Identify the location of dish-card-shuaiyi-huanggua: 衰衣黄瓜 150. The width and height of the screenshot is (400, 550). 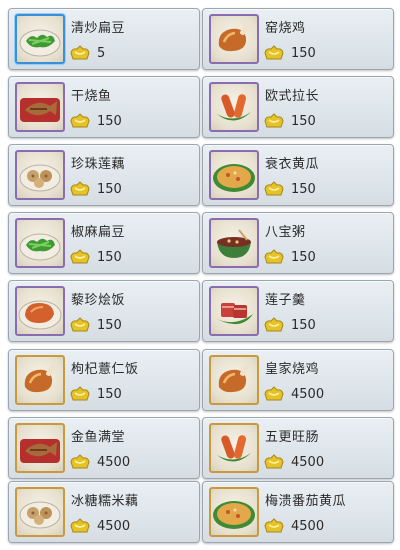
(298, 175).